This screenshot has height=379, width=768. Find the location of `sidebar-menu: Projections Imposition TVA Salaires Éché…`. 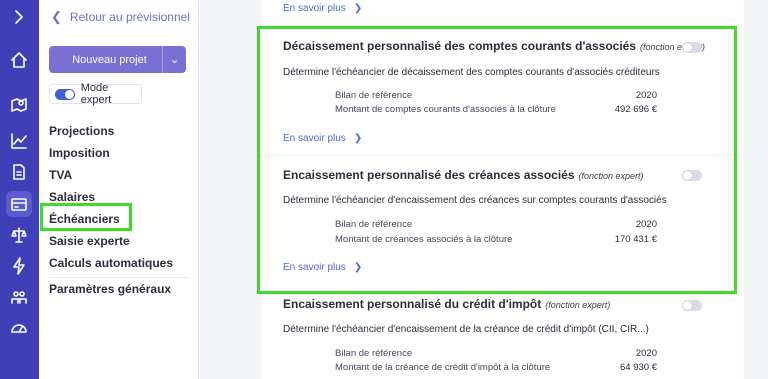

sidebar-menu: Projections Imposition TVA Salaires Éché… is located at coordinates (119, 197).